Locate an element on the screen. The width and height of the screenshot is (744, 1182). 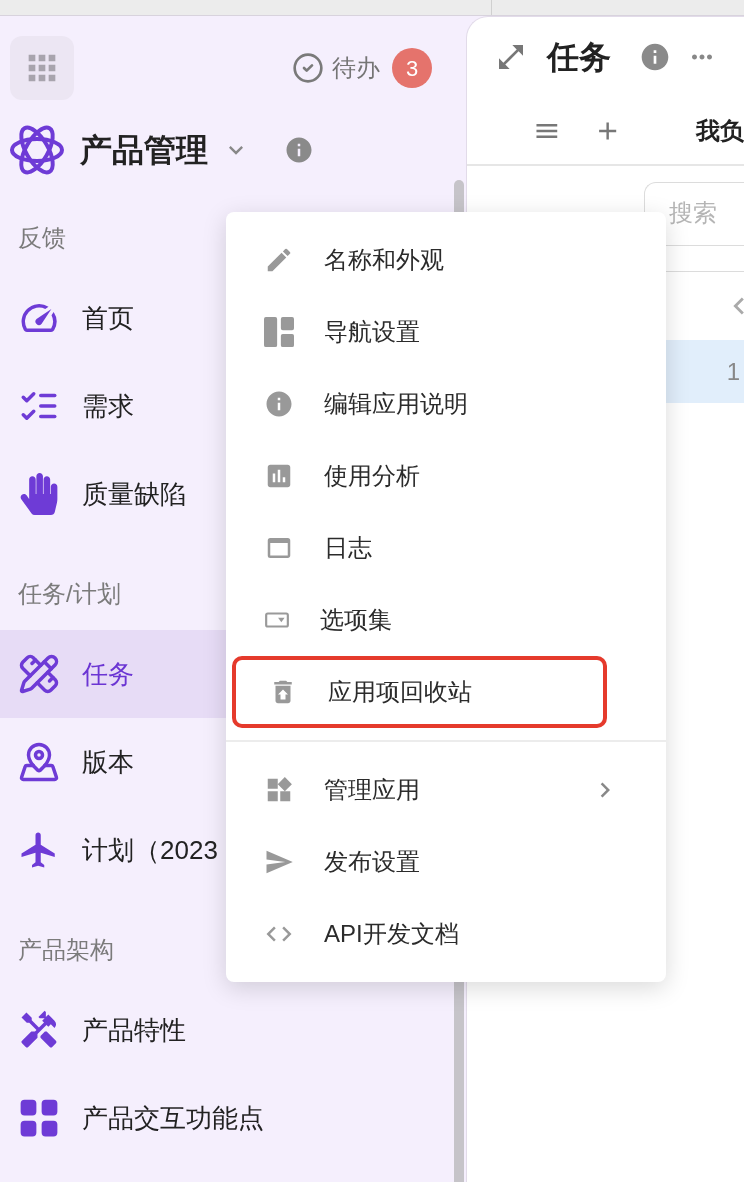
todo-count: 3 is located at coordinates (412, 68).